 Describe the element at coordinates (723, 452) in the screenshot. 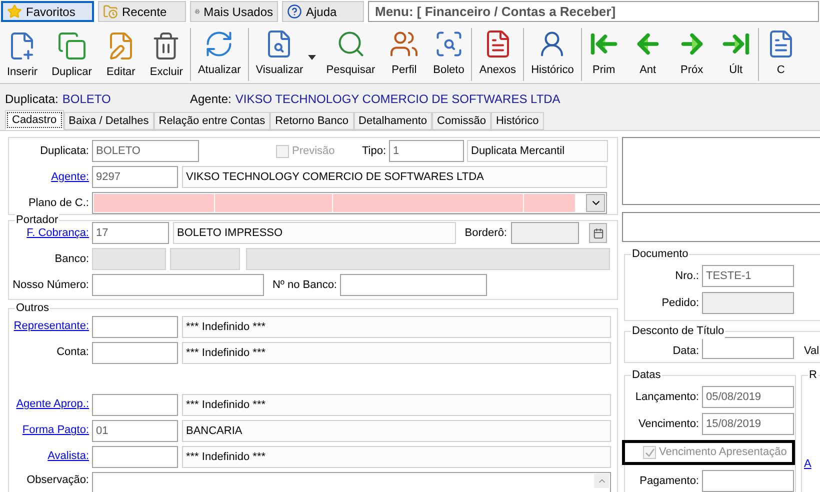

I see `checkbox-label: Vencimento Apresentação` at that location.